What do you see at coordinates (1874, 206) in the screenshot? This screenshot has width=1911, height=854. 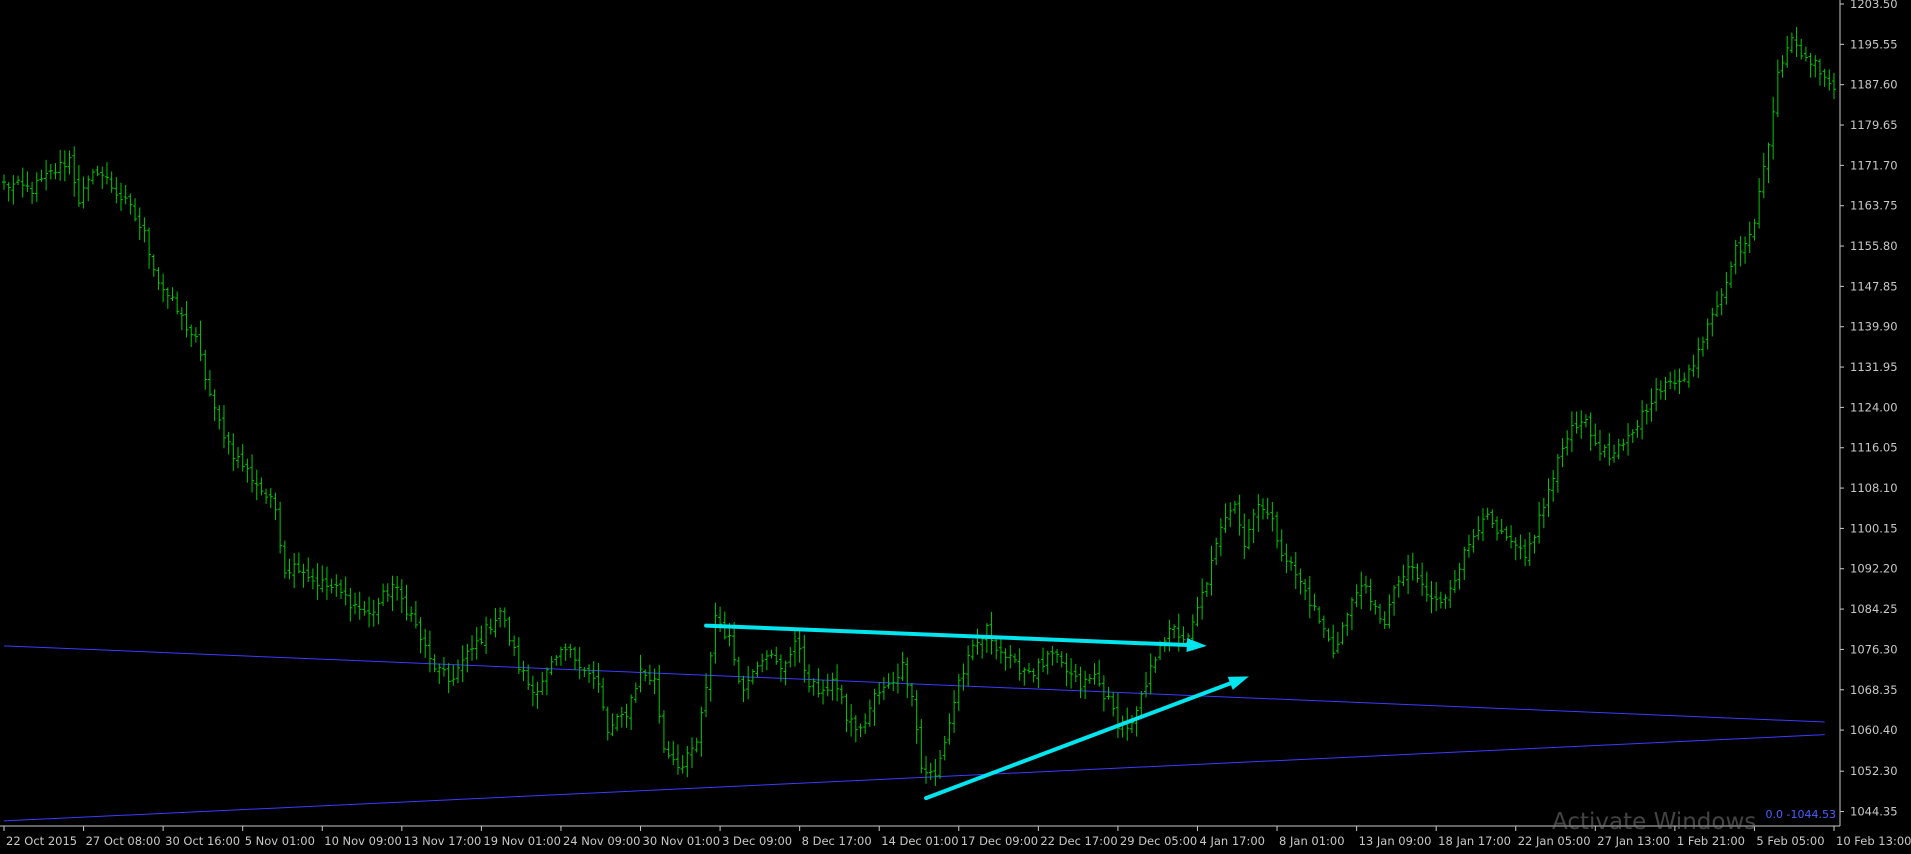 I see `price-tick-label: 1163.75` at bounding box center [1874, 206].